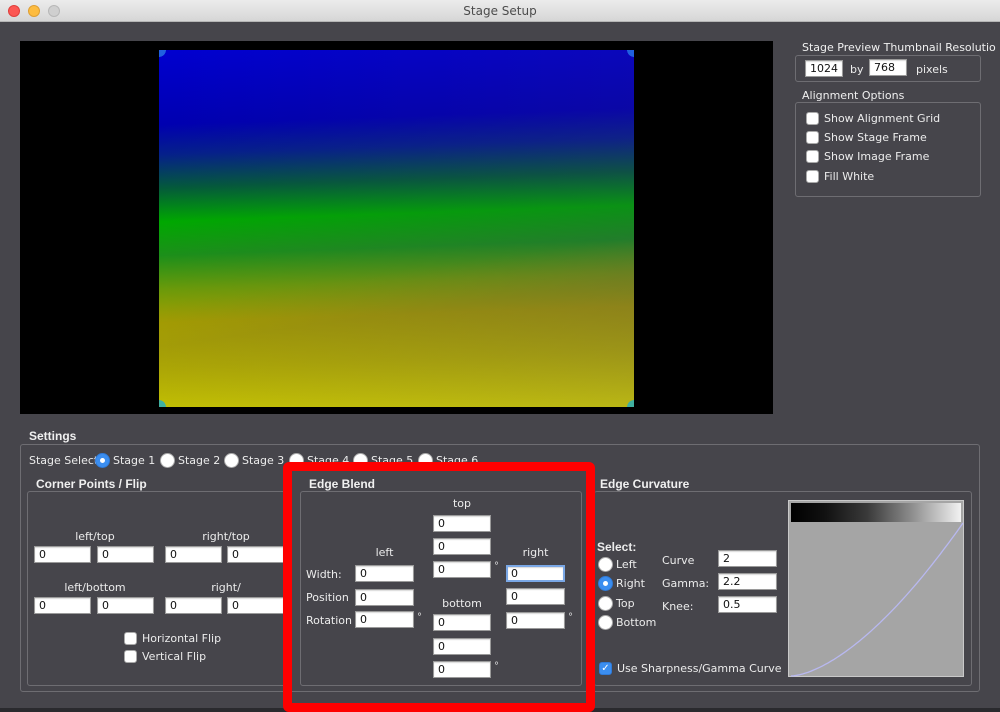  What do you see at coordinates (462, 622) in the screenshot?
I see `edge-blend-bottom-width-input` at bounding box center [462, 622].